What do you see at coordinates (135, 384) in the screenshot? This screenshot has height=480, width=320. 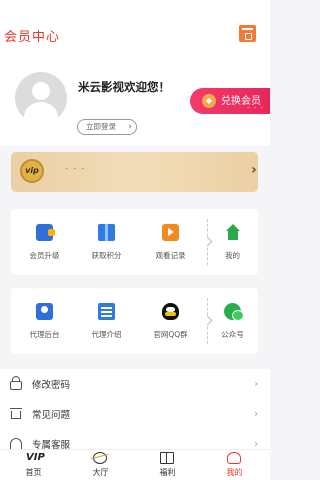 I see `menu-item-change-password: 修改密码 ›` at bounding box center [135, 384].